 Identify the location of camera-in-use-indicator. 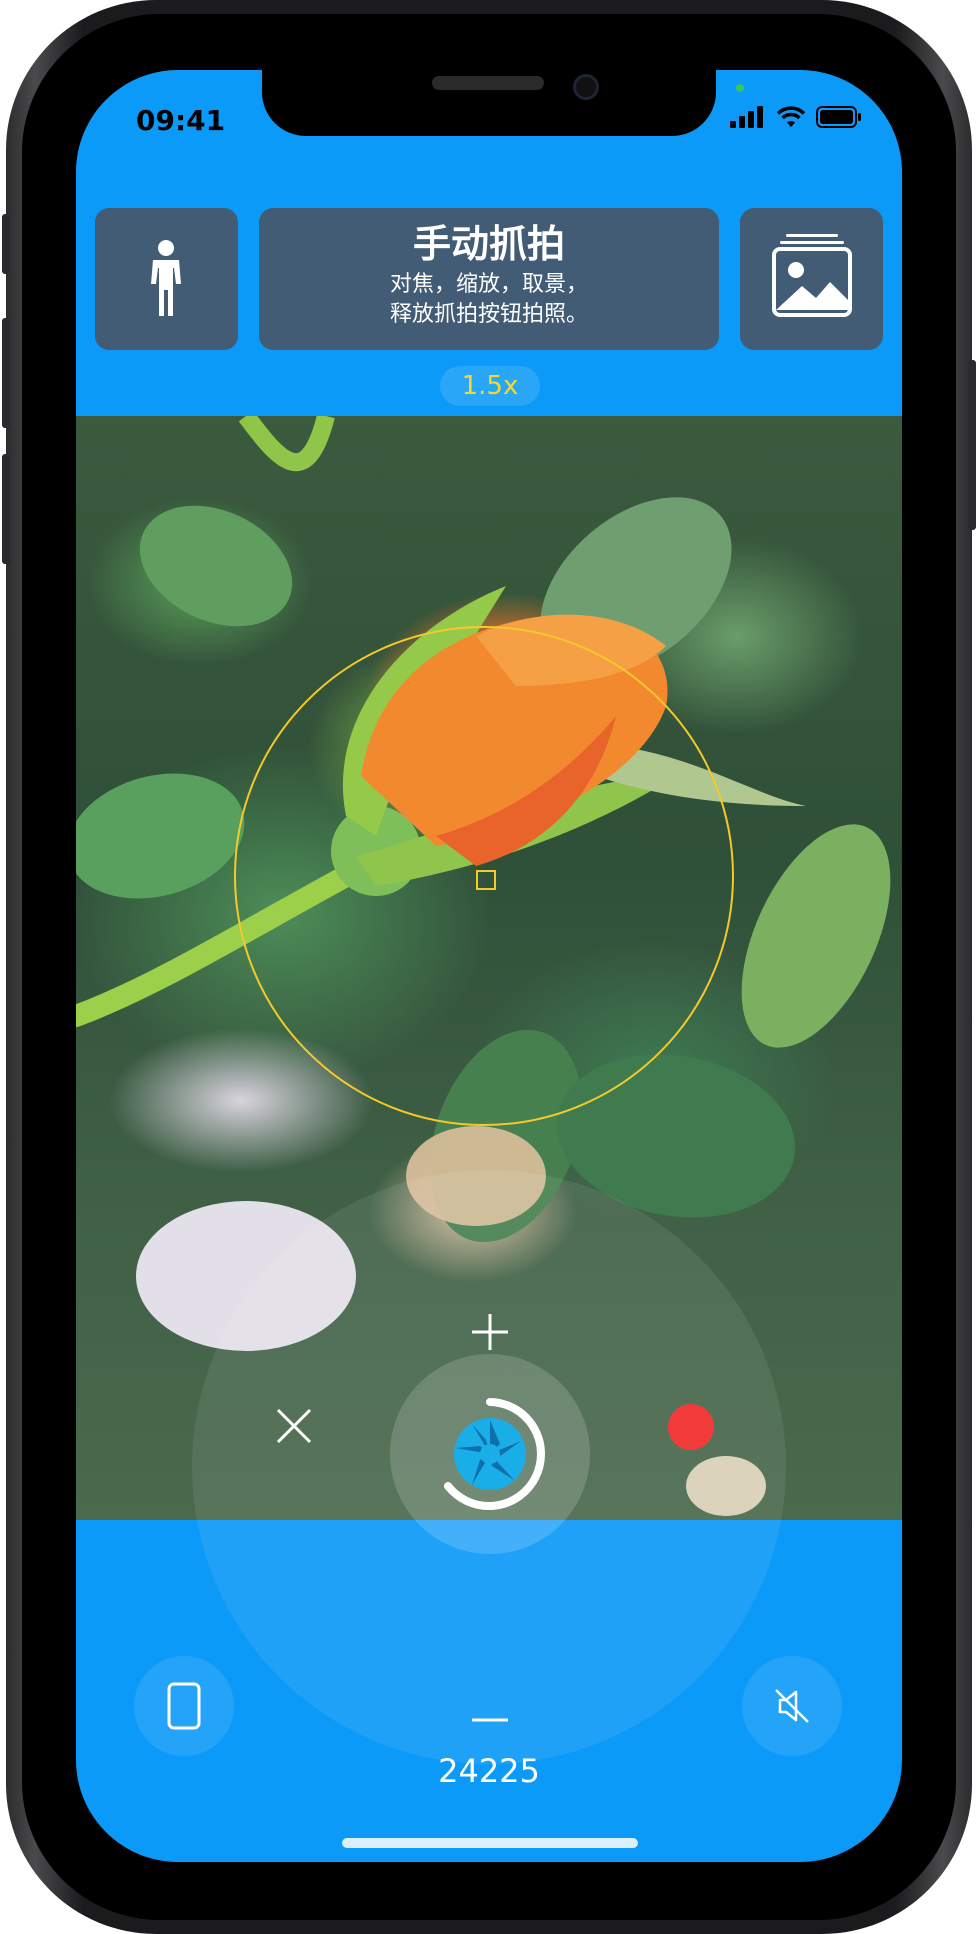
(740, 88).